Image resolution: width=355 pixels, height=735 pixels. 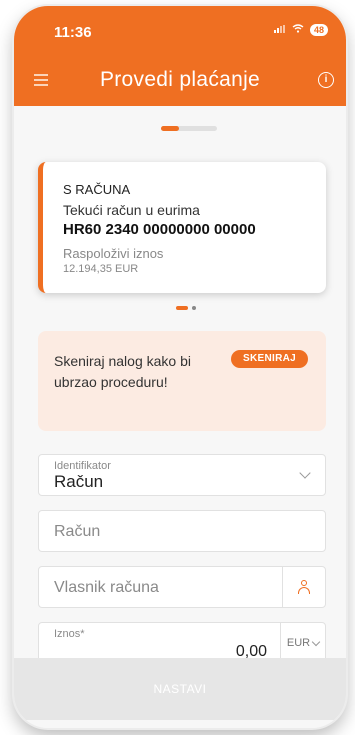 I want to click on account-number-placeholder: Račun, so click(x=77, y=531).